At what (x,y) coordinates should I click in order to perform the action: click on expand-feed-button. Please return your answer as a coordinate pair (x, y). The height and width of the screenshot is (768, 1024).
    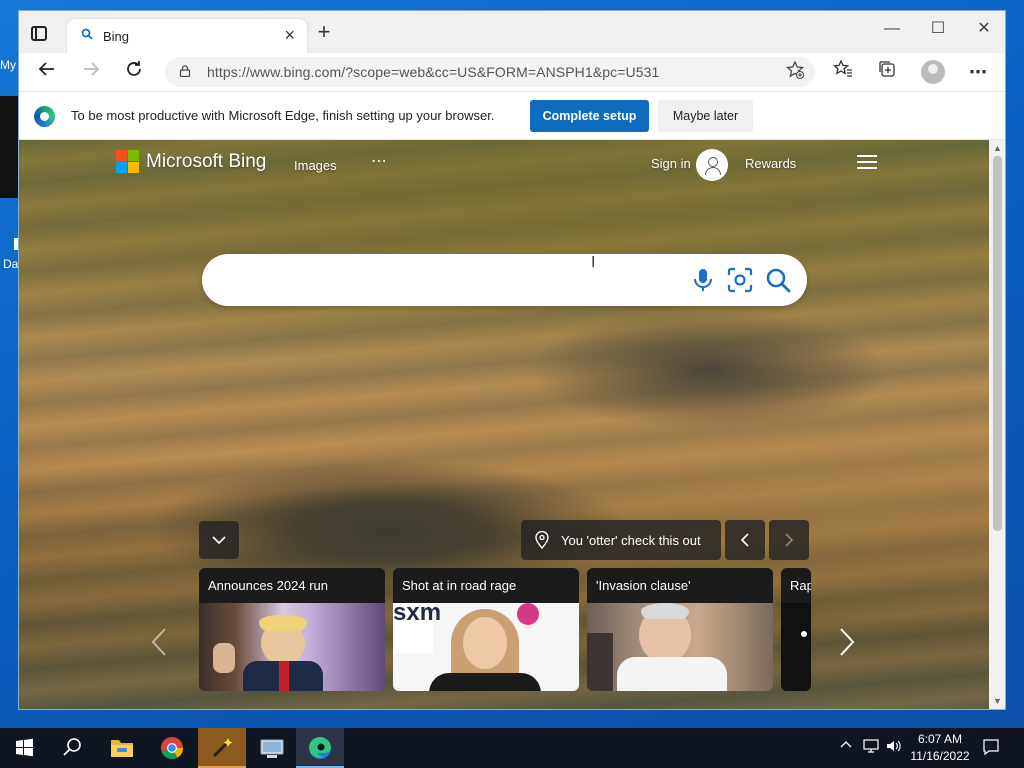
    Looking at the image, I should click on (219, 540).